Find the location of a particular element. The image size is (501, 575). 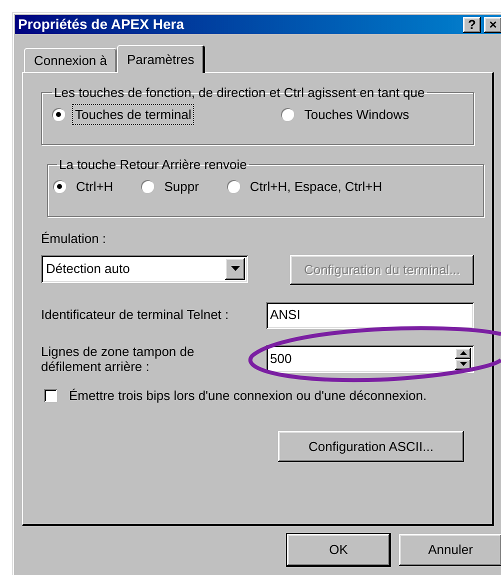

radio-label: Touches de terminal is located at coordinates (133, 114).